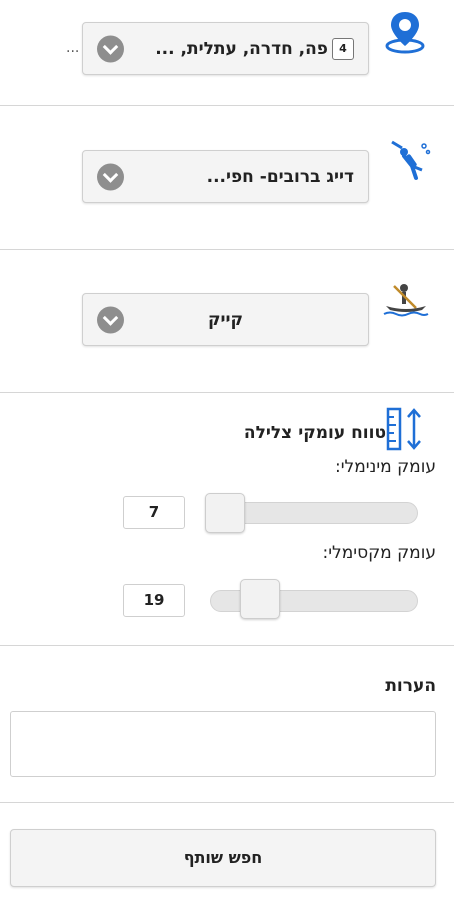 The width and height of the screenshot is (454, 900). What do you see at coordinates (223, 744) in the screenshot?
I see `notes-textarea` at bounding box center [223, 744].